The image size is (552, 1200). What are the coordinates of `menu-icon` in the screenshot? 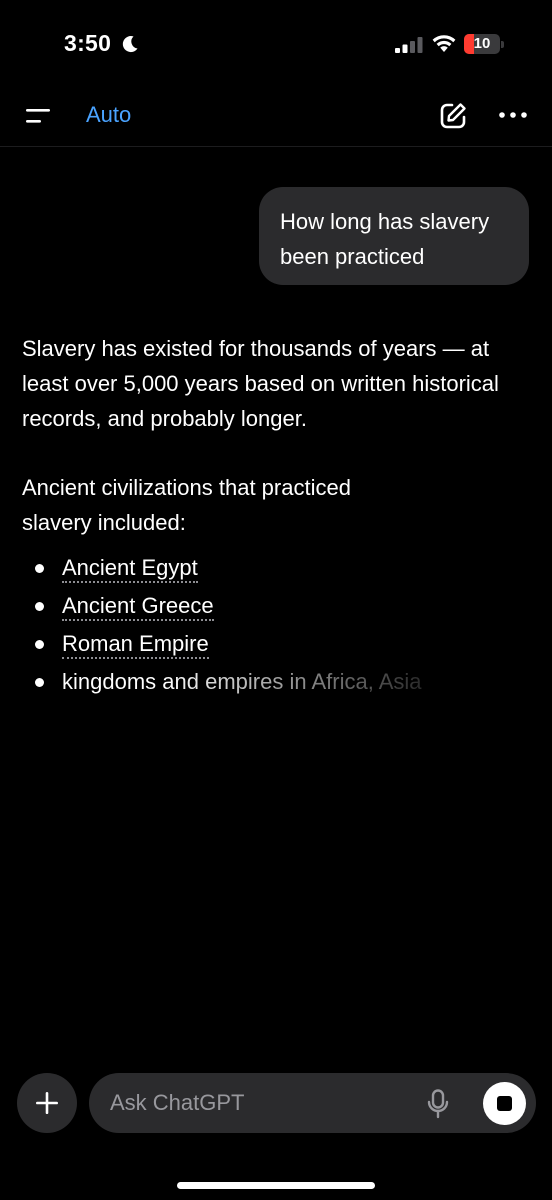 It's located at (38, 116).